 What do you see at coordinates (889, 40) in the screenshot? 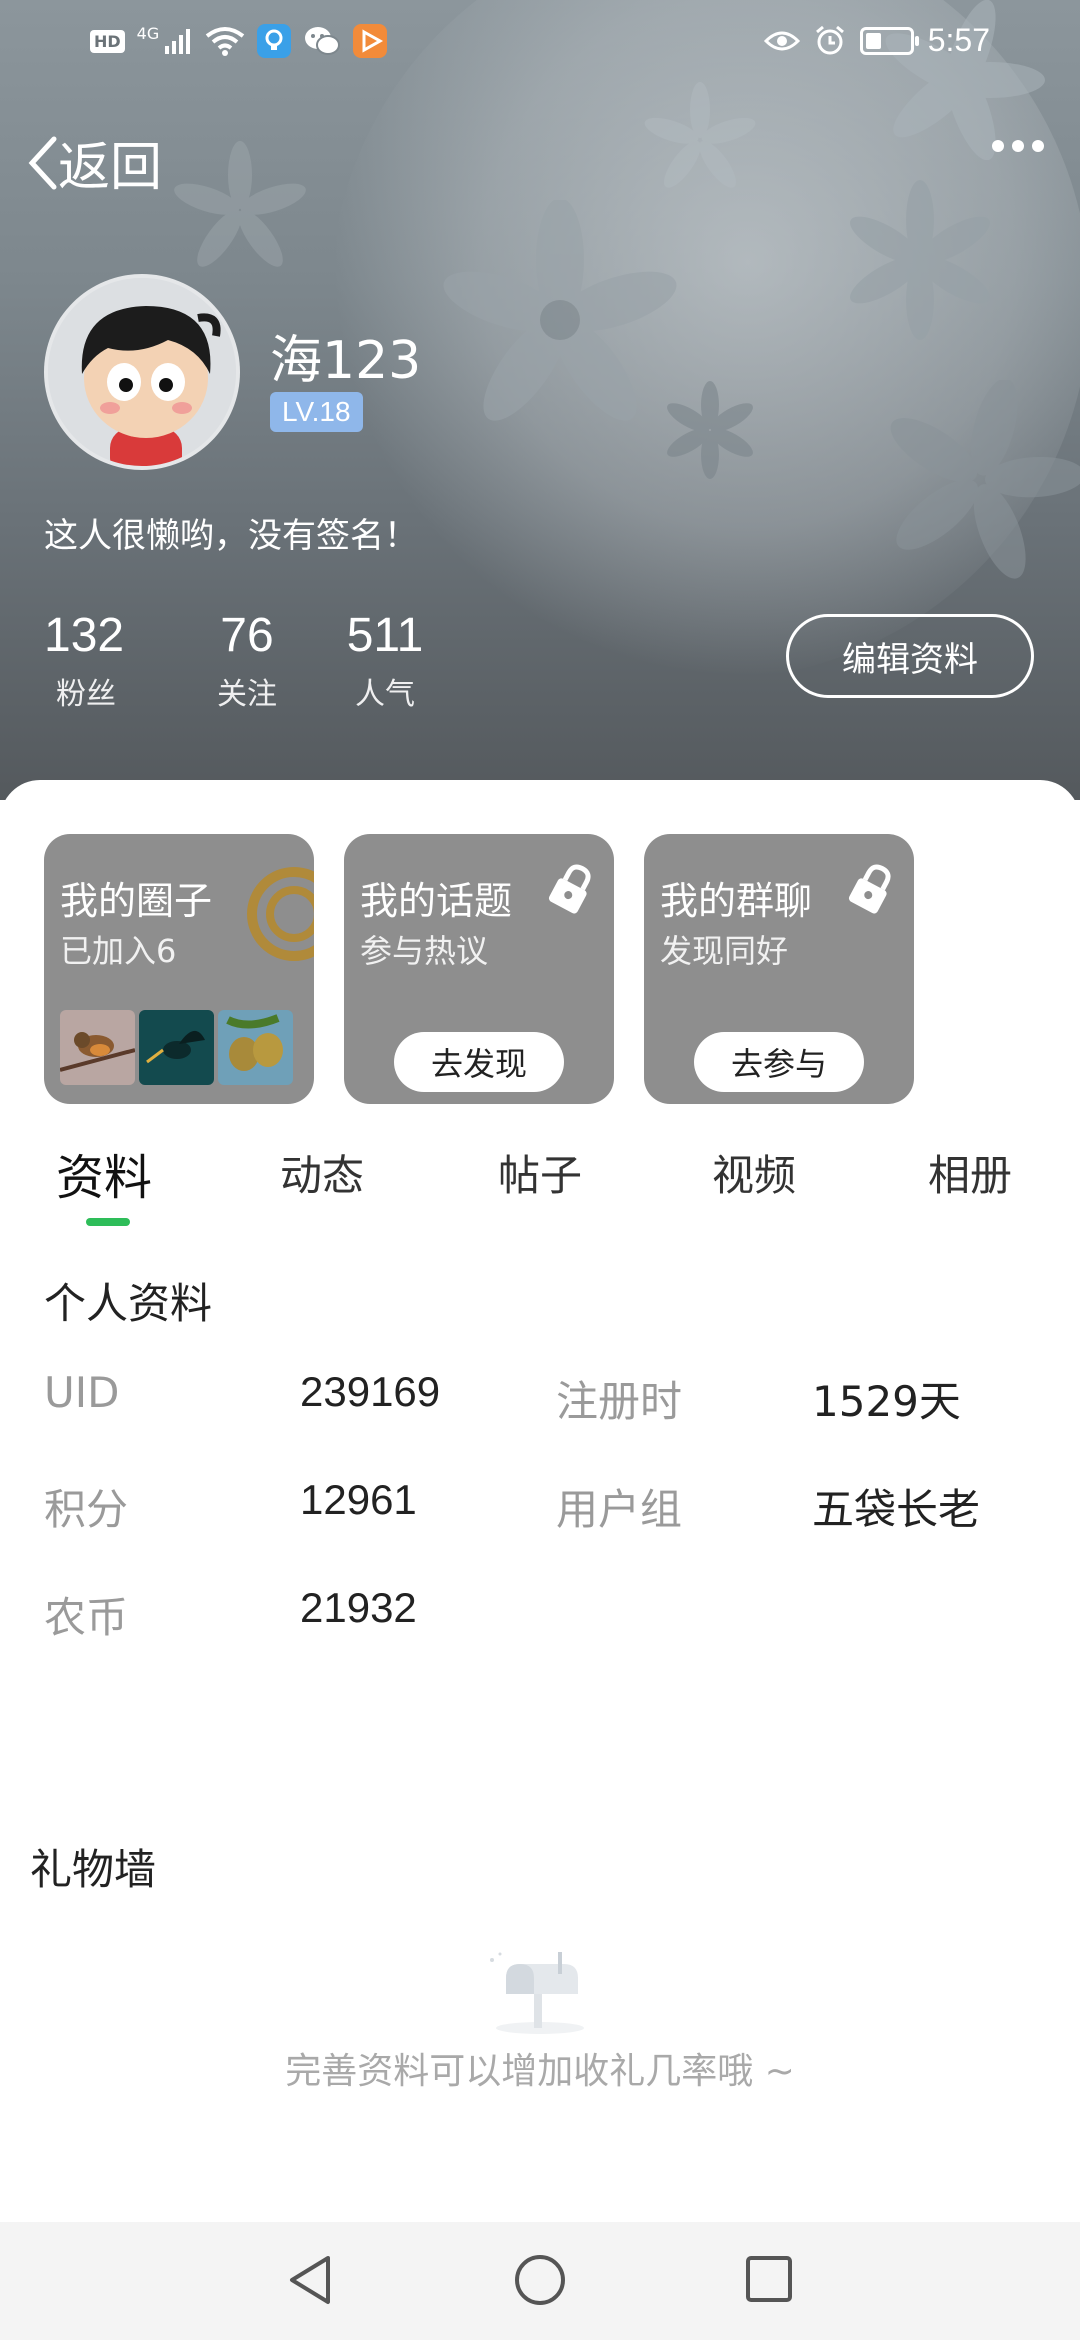
I see `battery-icon` at bounding box center [889, 40].